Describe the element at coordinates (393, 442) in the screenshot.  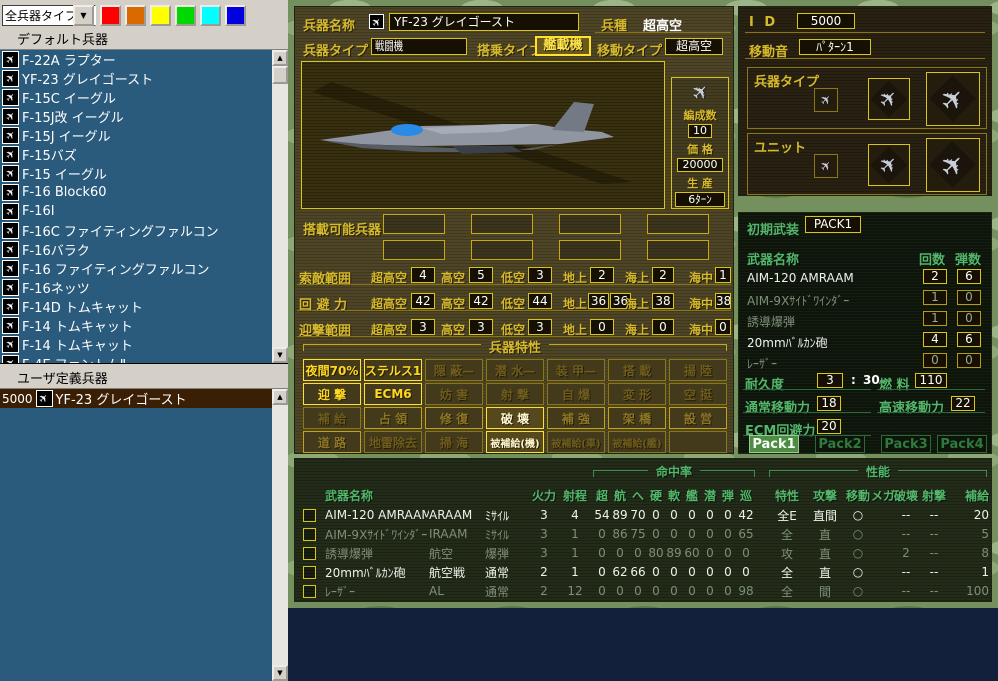
I see `trait-cell: 地雷除去` at that location.